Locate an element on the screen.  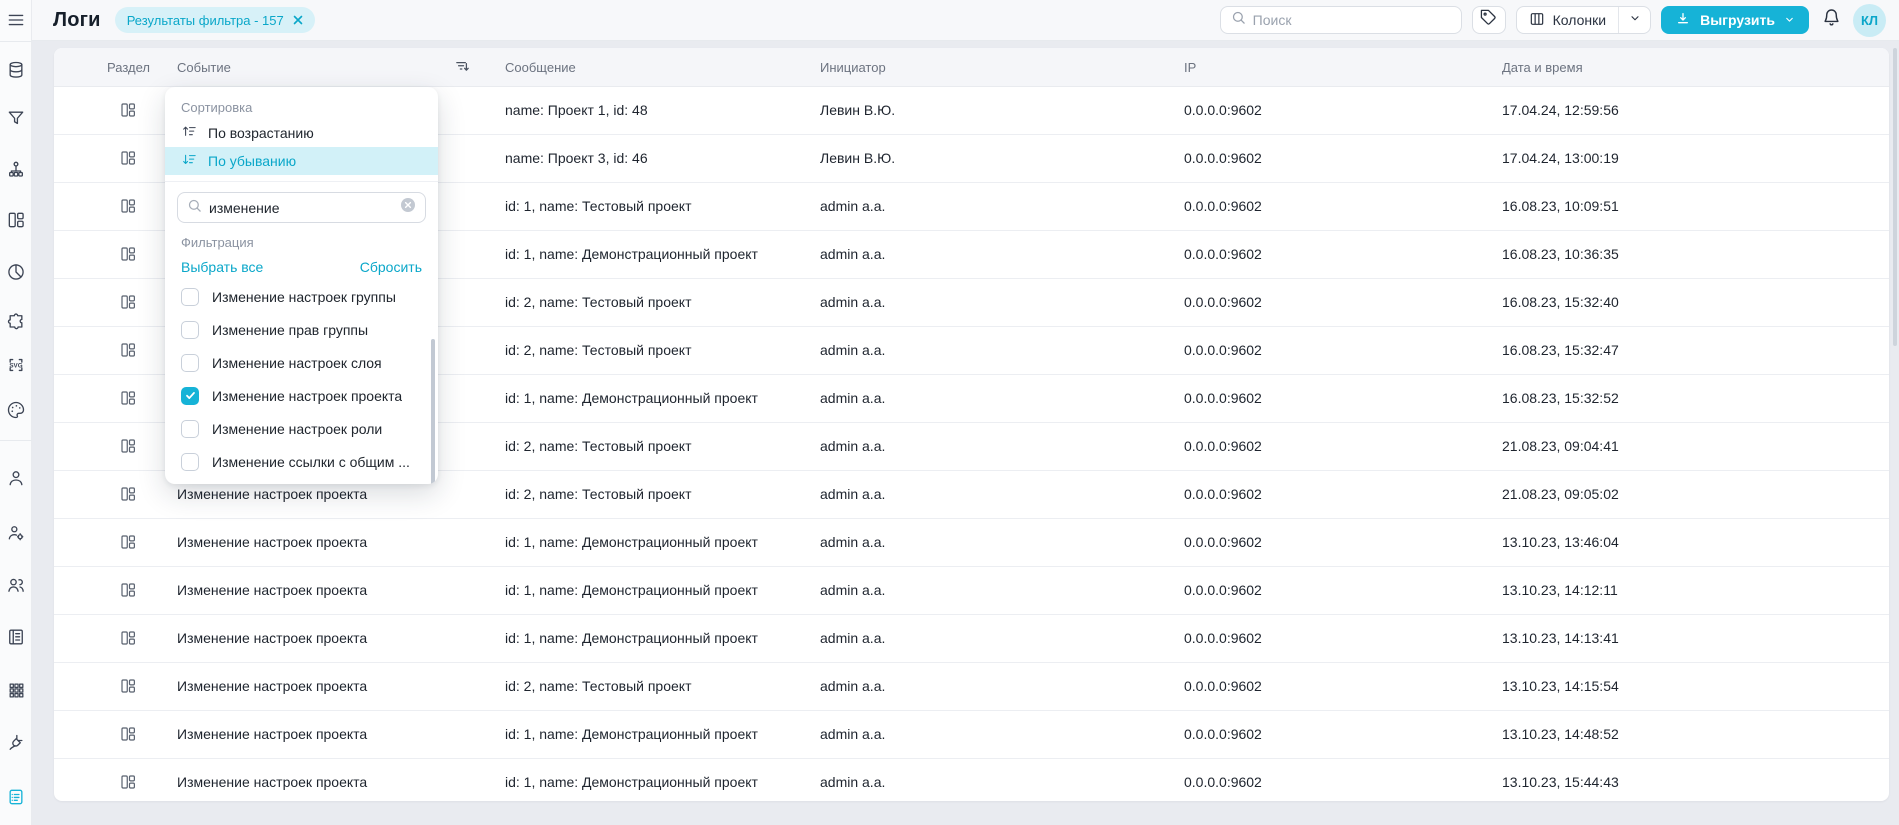
column-header-event: Событие is located at coordinates (204, 67).